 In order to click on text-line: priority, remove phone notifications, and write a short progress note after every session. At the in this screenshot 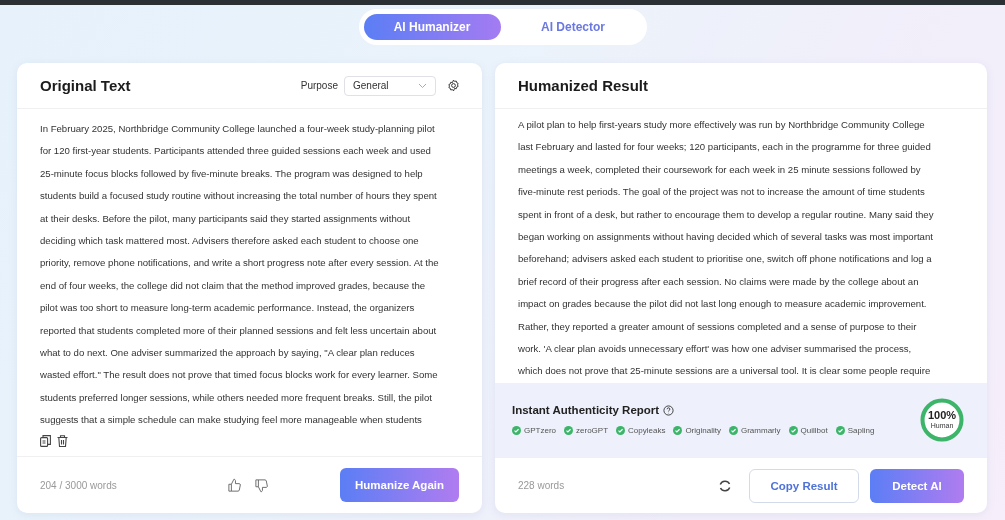, I will do `click(240, 263)`.